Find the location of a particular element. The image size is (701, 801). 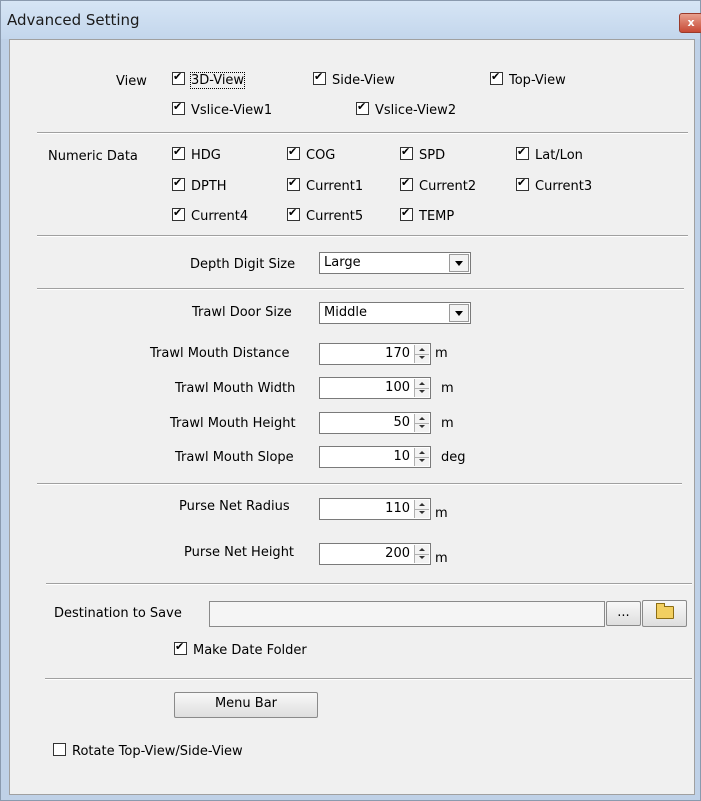

open-folder-button is located at coordinates (664, 613).